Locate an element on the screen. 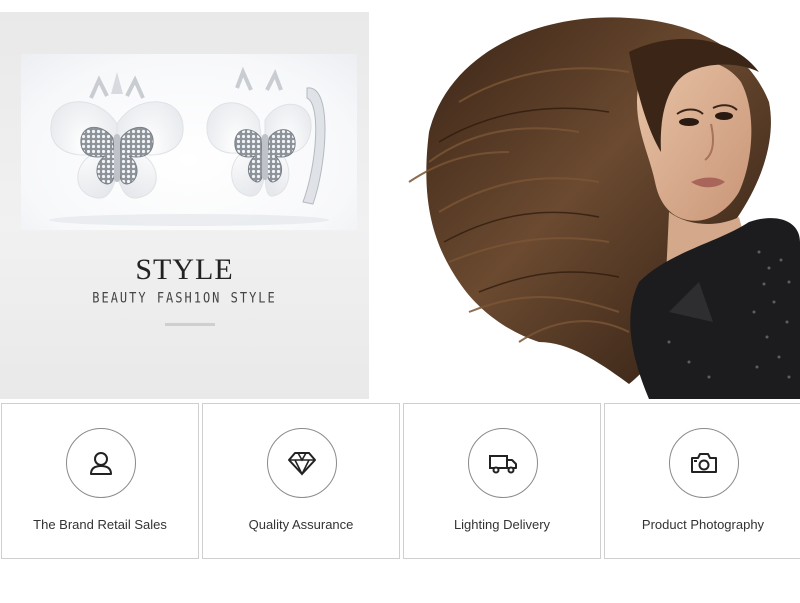 Image resolution: width=800 pixels, height=603 pixels. feature-card-delivery: Lighting Delivery is located at coordinates (502, 481).